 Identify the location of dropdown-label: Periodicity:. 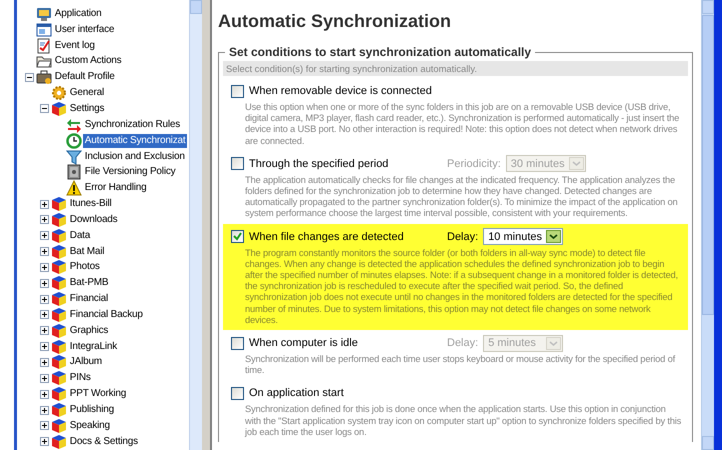
(474, 164).